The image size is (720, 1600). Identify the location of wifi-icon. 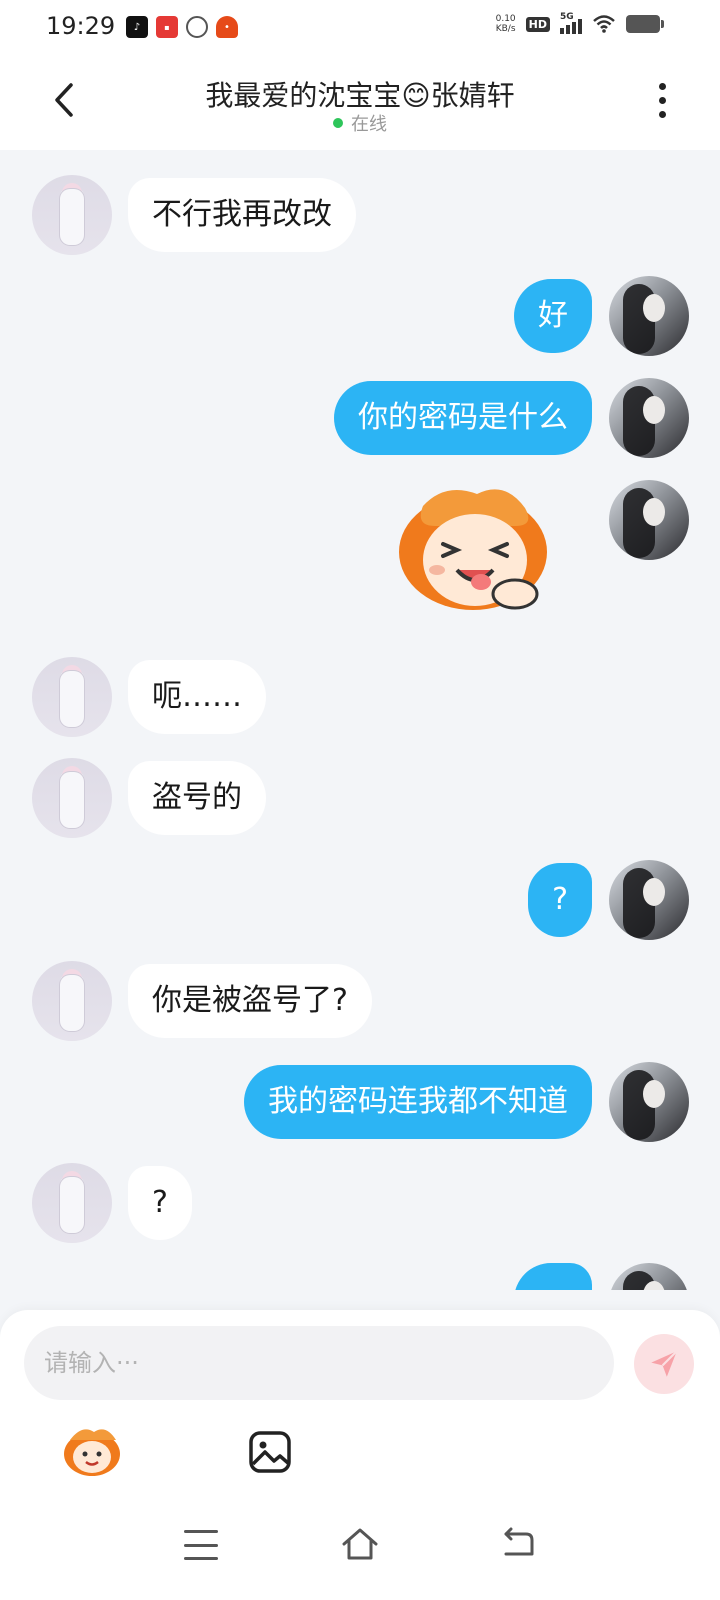
(604, 24).